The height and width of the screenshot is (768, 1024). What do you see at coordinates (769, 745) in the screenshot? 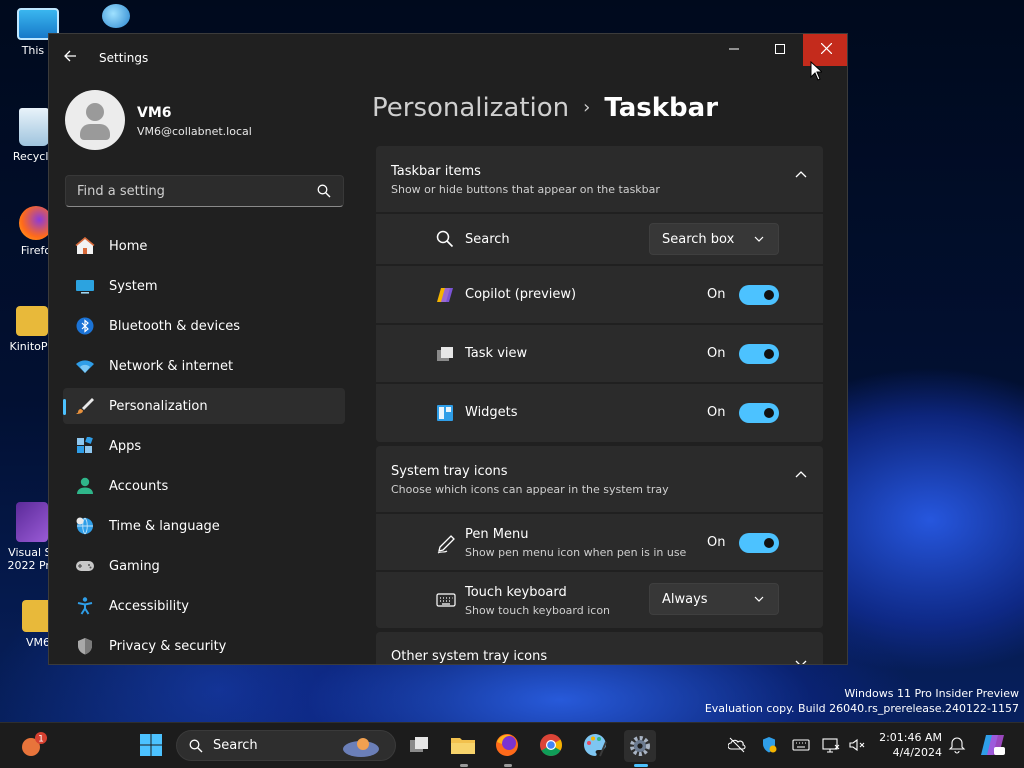
I see `security-shield-icon` at bounding box center [769, 745].